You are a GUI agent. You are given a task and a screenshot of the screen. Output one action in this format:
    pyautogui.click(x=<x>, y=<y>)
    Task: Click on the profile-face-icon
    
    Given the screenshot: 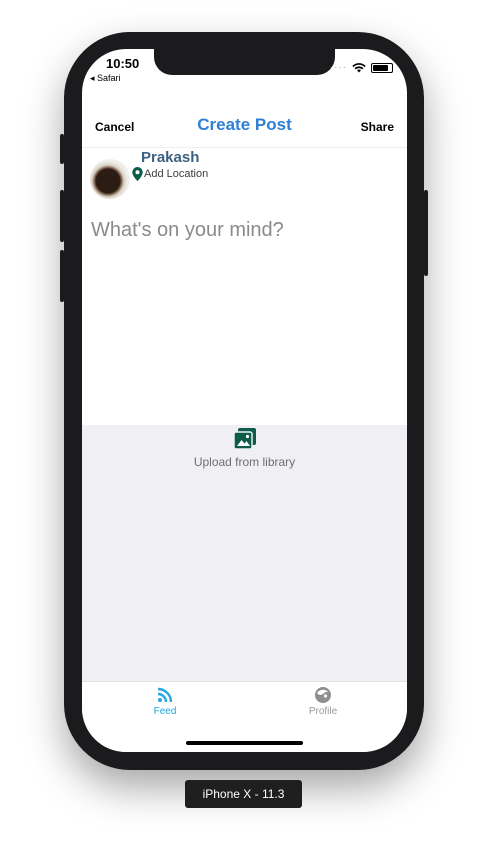 What is the action you would take?
    pyautogui.click(x=323, y=695)
    